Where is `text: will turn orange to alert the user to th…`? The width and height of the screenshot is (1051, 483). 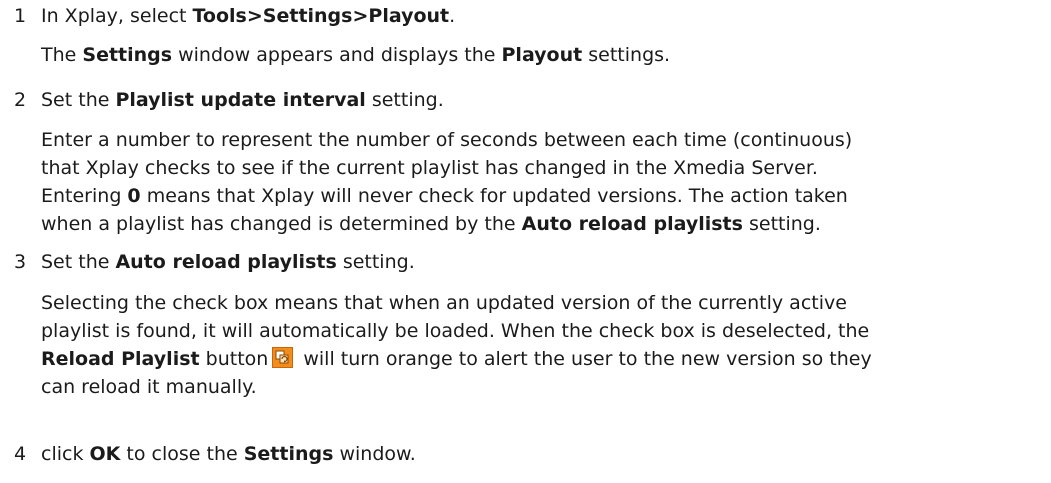
text: will turn orange to alert the user to th… is located at coordinates (584, 359).